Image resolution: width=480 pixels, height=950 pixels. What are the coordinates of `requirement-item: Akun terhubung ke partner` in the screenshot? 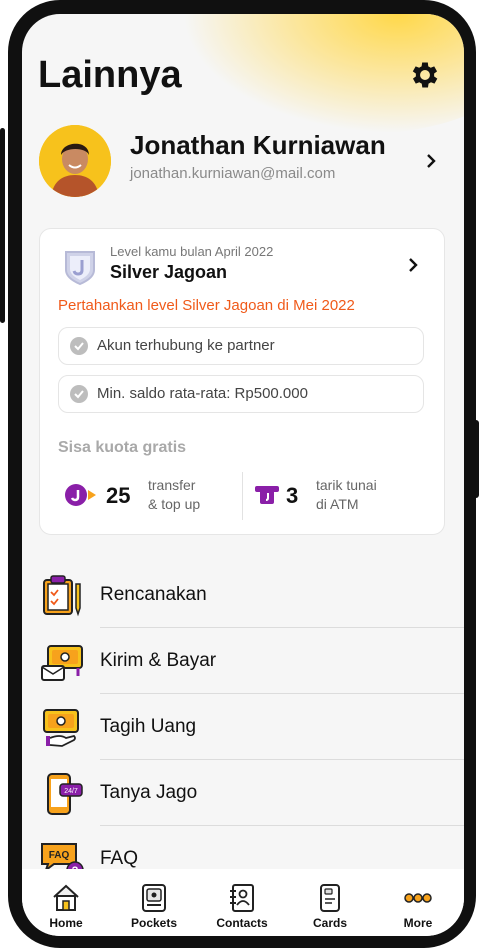 It's located at (241, 346).